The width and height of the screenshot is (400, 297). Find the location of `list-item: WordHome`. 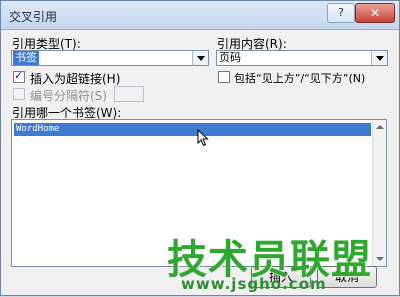

list-item: WordHome is located at coordinates (192, 129).